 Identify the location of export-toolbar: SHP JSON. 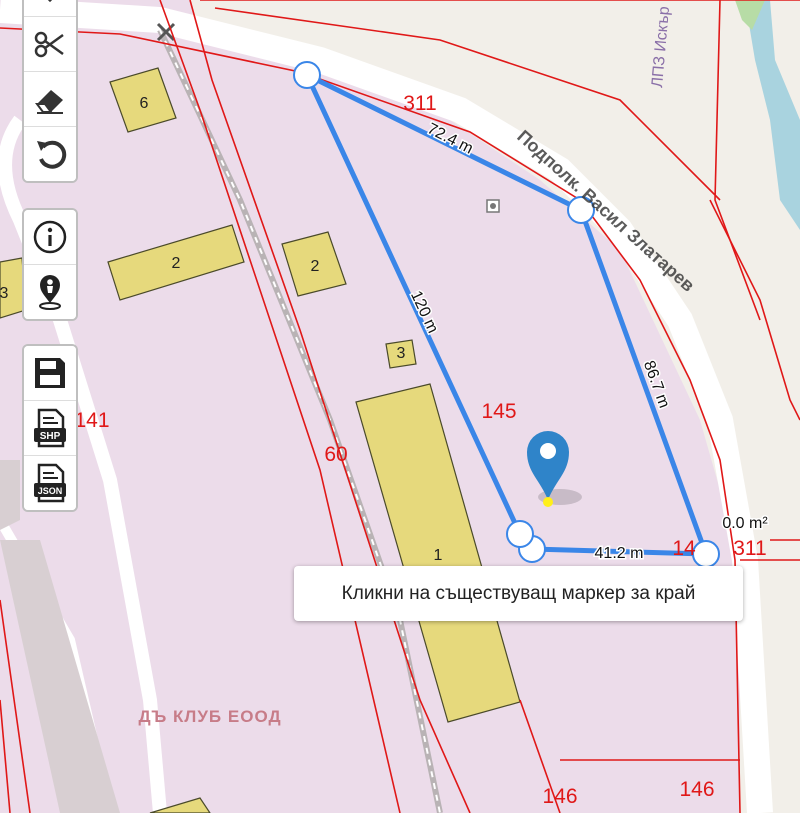
(50, 428).